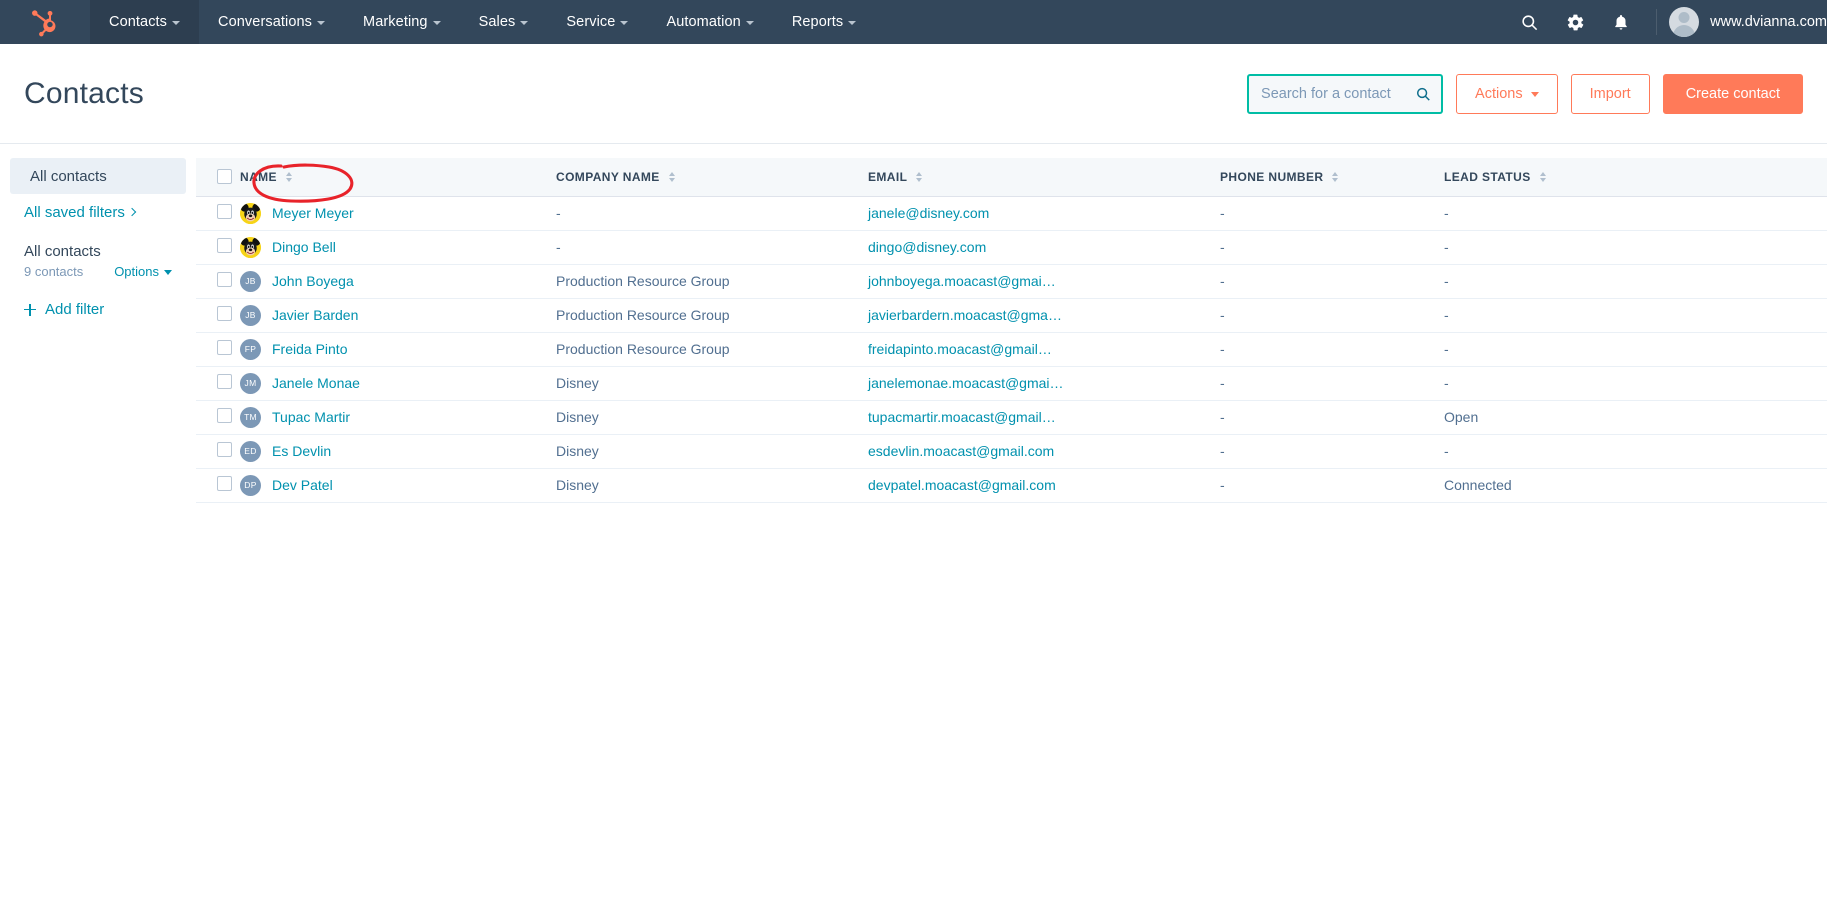 The height and width of the screenshot is (911, 1827). Describe the element at coordinates (136, 271) in the screenshot. I see `filter-options-label: Options` at that location.